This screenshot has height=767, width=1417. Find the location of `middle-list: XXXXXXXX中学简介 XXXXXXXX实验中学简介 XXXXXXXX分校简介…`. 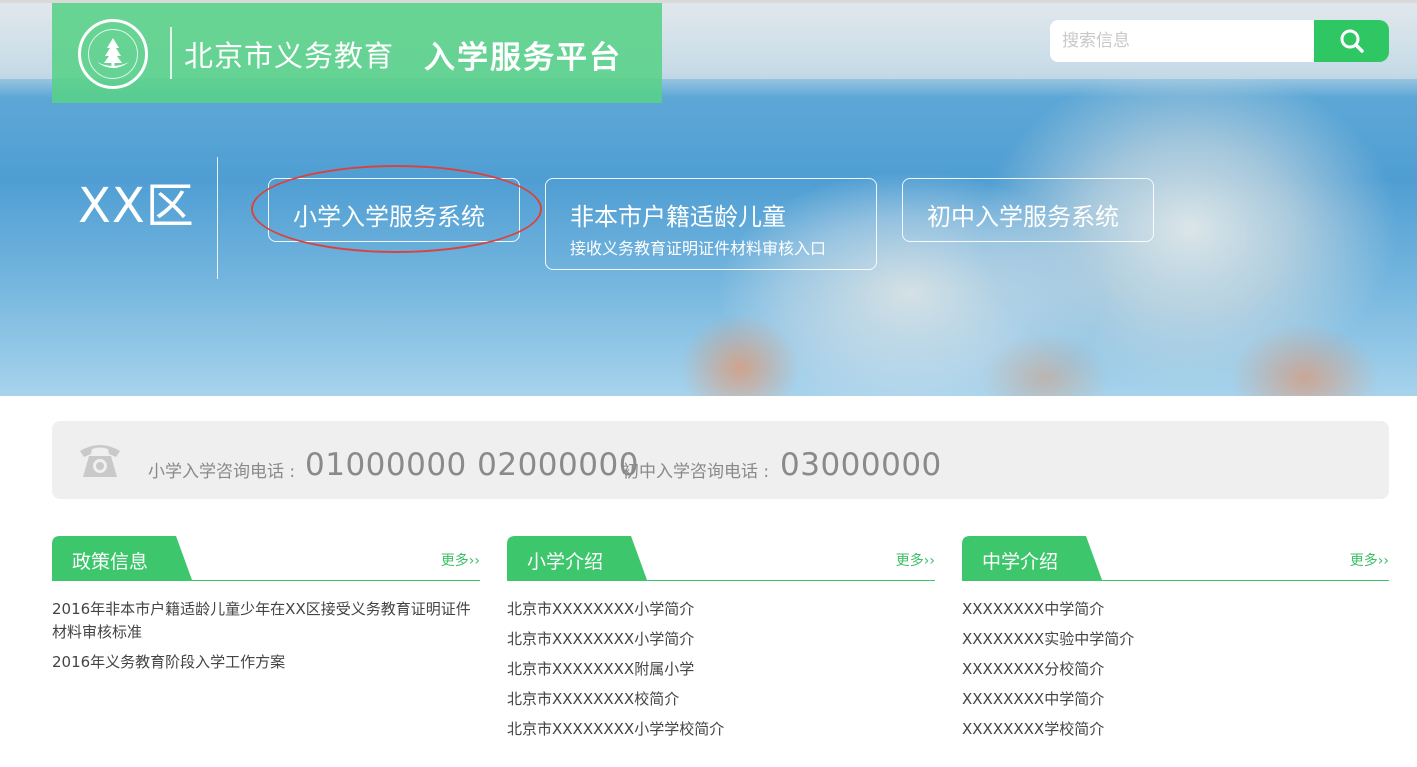

middle-list: XXXXXXXX中学简介 XXXXXXXX实验中学简介 XXXXXXXX分校简介… is located at coordinates (1176, 673).